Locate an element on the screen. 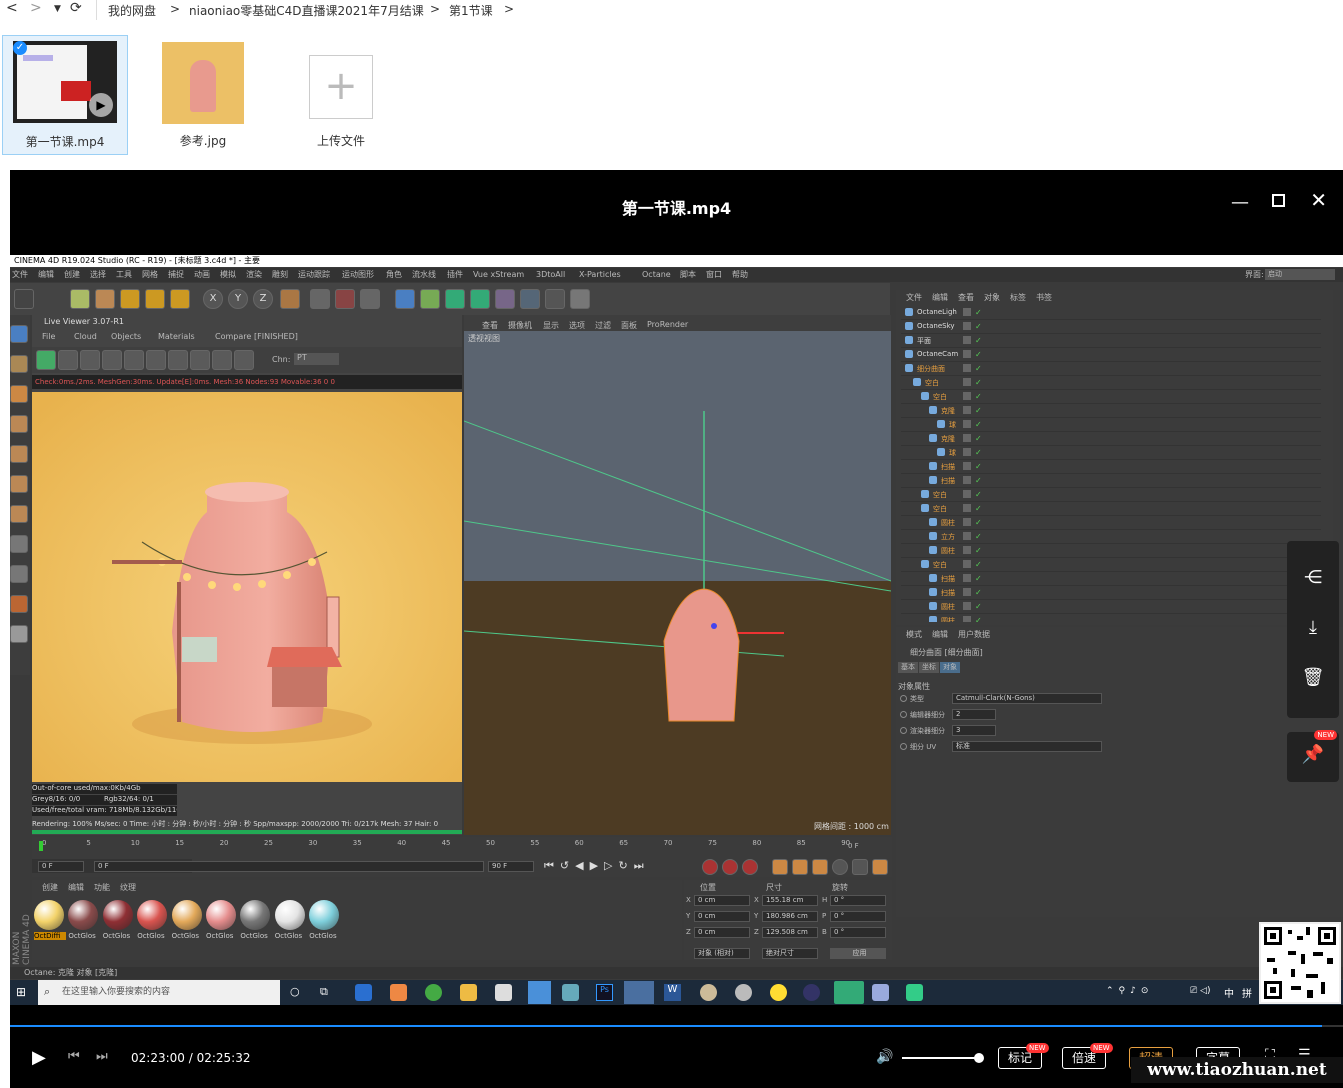 The image size is (1343, 1088). apply-button: 应用 is located at coordinates (858, 953).